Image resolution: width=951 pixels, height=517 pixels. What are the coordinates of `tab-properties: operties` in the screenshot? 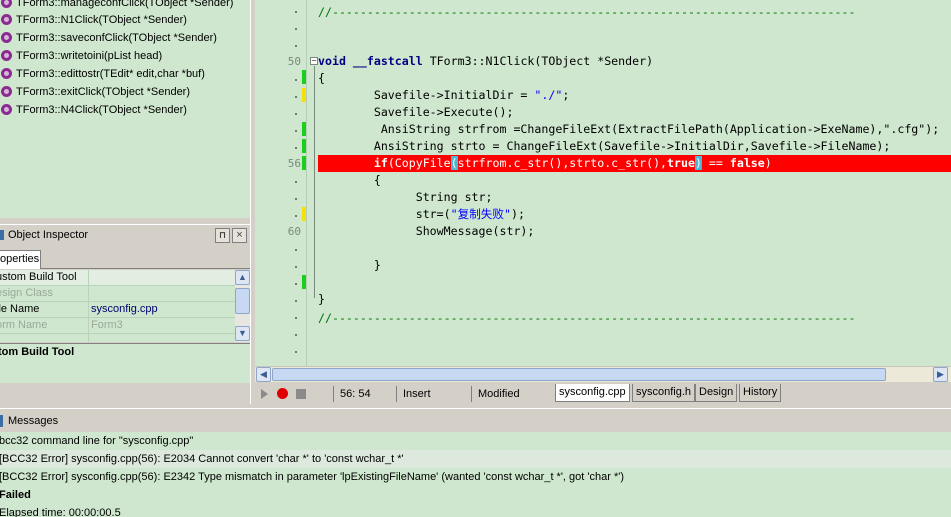 It's located at (20, 259).